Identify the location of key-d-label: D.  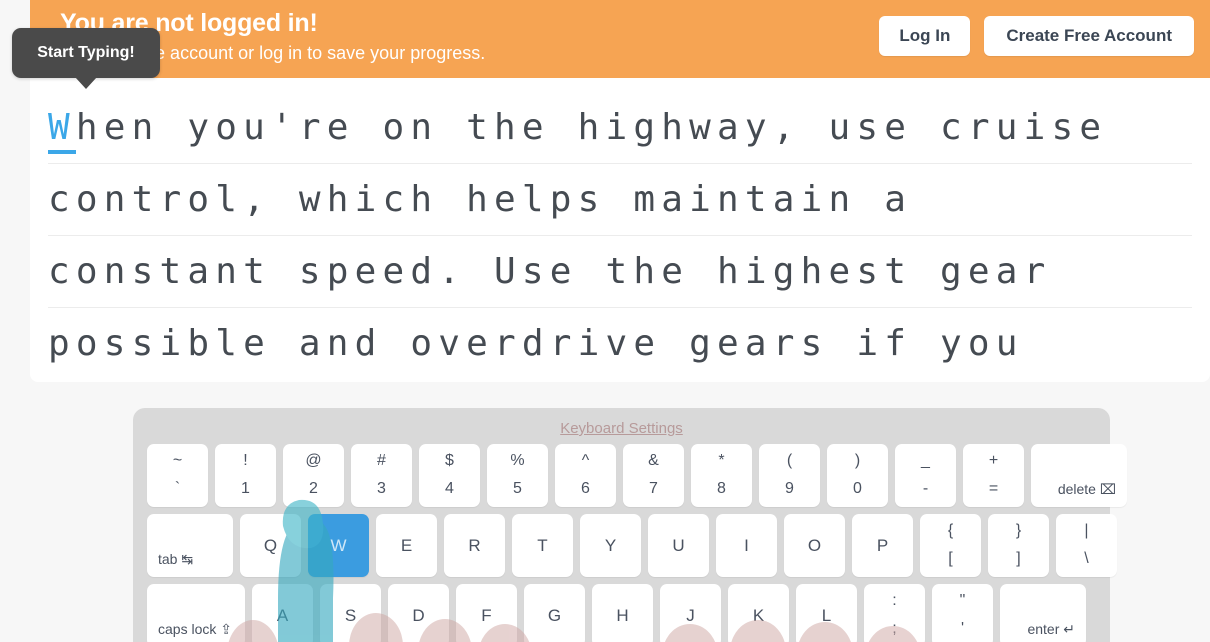
(418, 615).